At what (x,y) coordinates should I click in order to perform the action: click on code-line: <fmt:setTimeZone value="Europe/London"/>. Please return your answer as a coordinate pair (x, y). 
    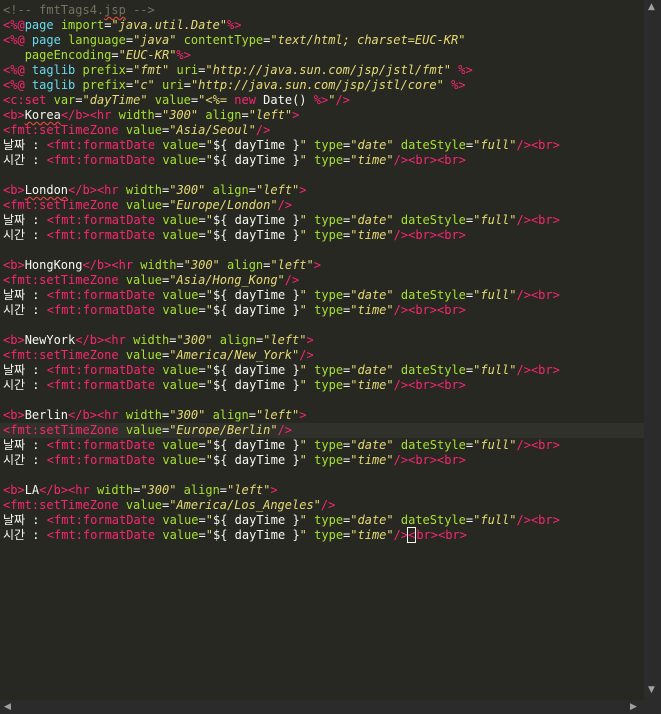
    Looking at the image, I should click on (147, 205).